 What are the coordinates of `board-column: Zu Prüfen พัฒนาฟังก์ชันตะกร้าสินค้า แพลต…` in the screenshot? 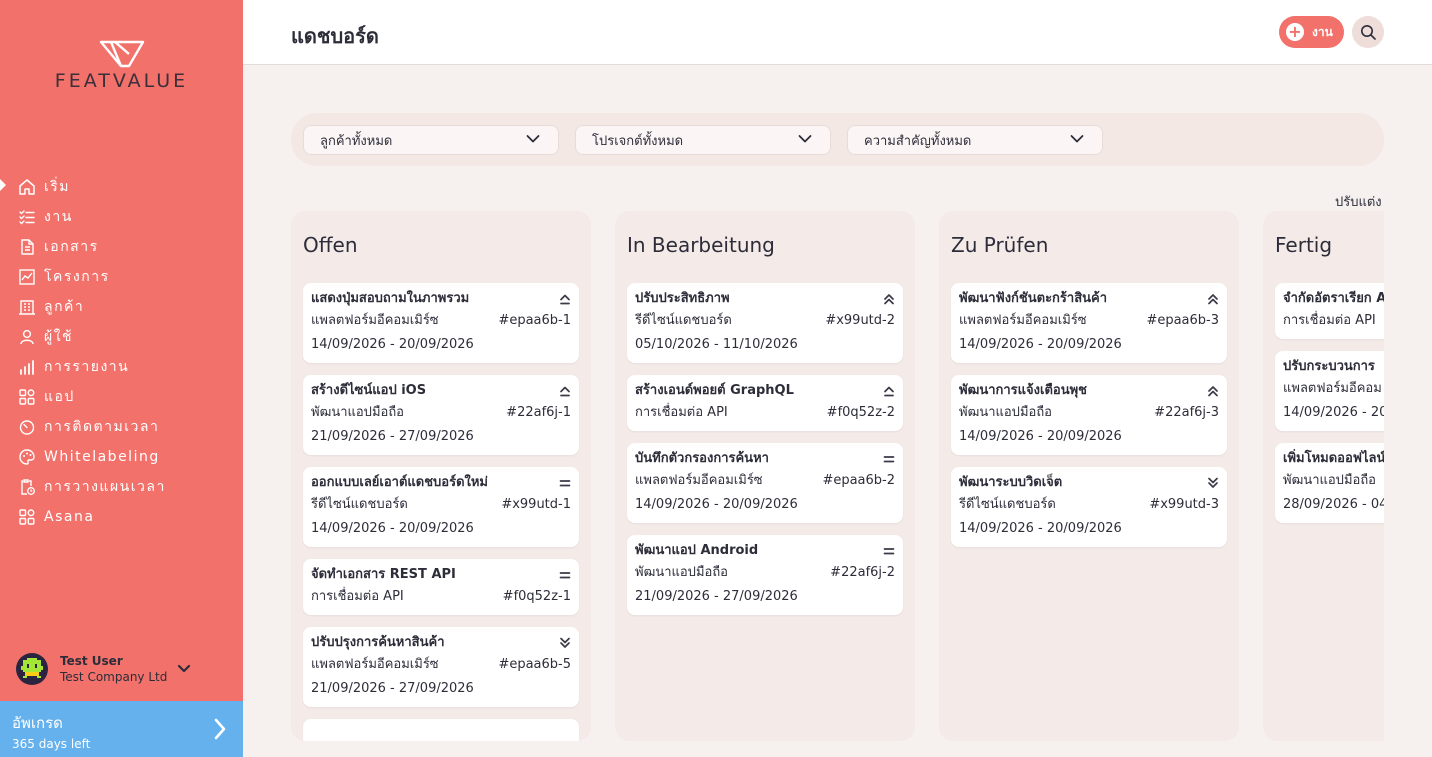 It's located at (1089, 476).